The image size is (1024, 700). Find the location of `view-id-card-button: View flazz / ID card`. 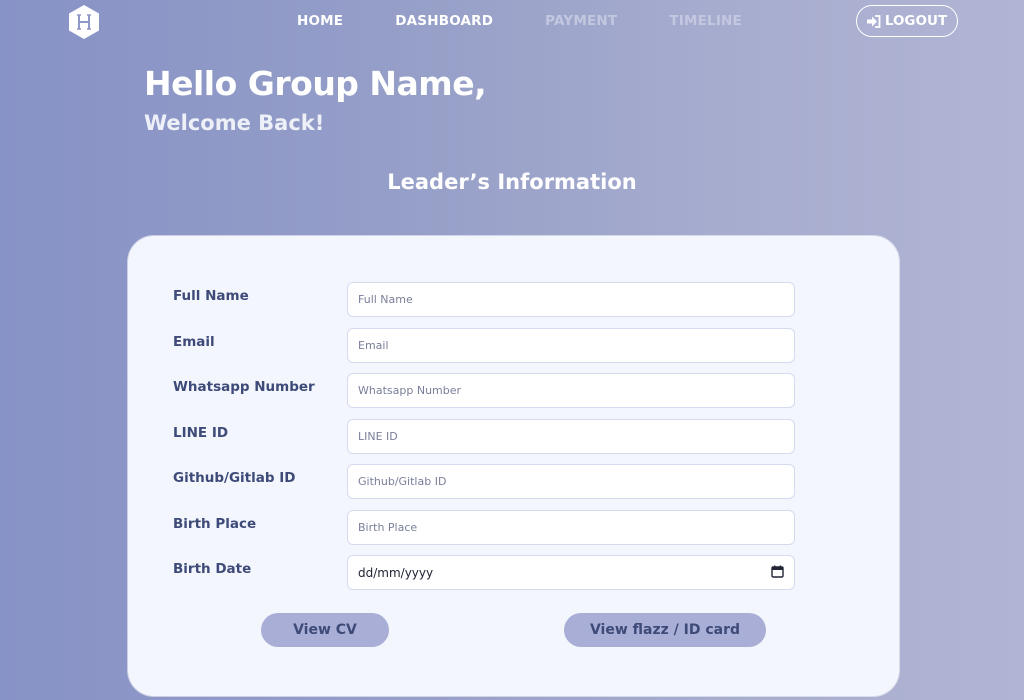

view-id-card-button: View flazz / ID card is located at coordinates (665, 630).